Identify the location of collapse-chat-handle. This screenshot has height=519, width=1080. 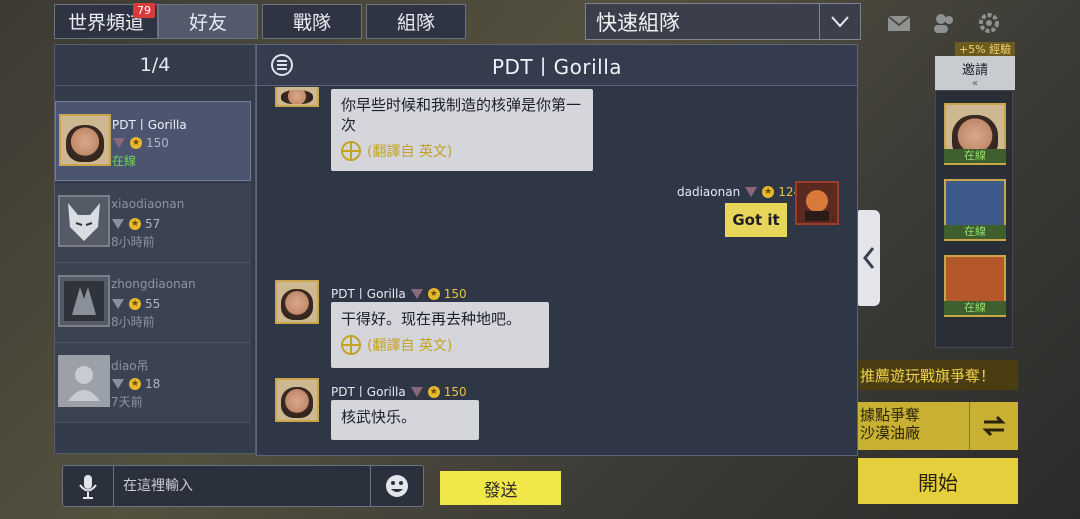
(869, 258).